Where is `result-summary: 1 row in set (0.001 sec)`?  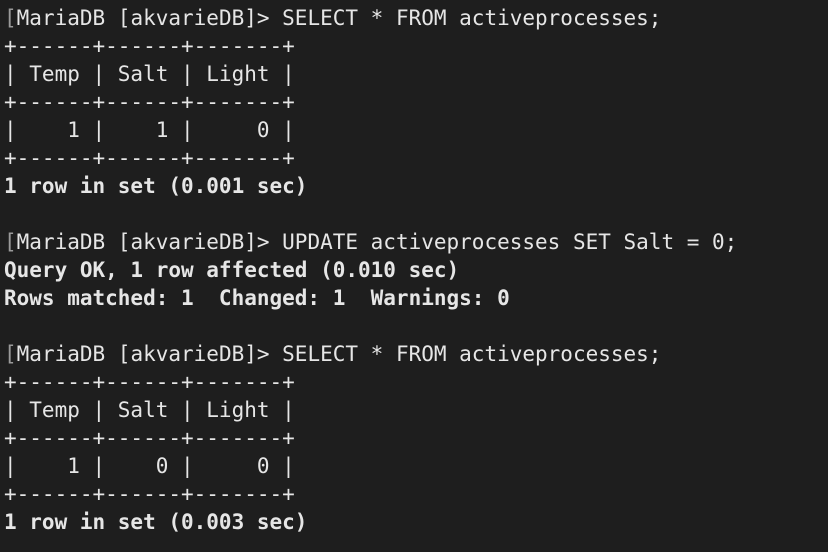
result-summary: 1 row in set (0.001 sec) is located at coordinates (156, 186).